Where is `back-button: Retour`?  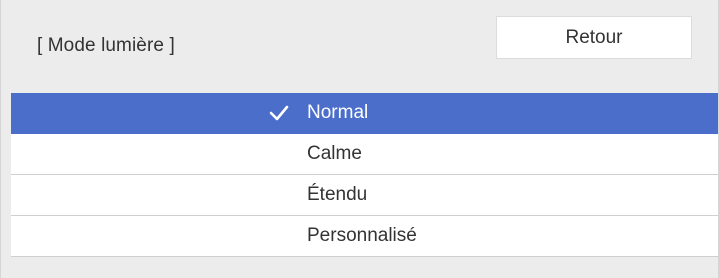 back-button: Retour is located at coordinates (594, 37).